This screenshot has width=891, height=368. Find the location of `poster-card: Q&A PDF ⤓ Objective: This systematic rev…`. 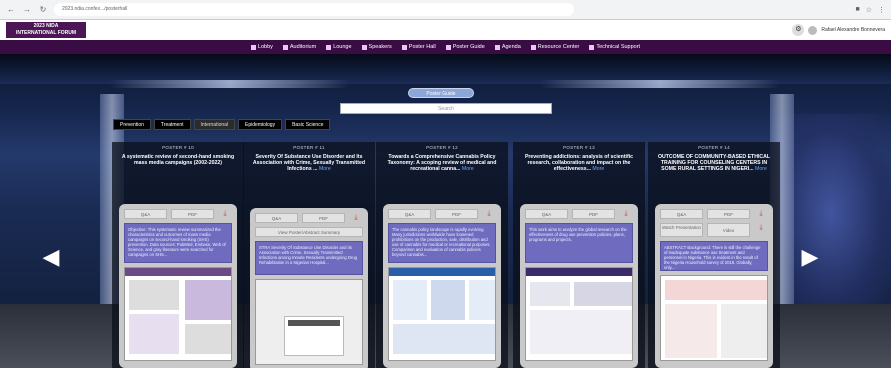

poster-card: Q&A PDF ⤓ Objective: This systematic rev… is located at coordinates (178, 286).